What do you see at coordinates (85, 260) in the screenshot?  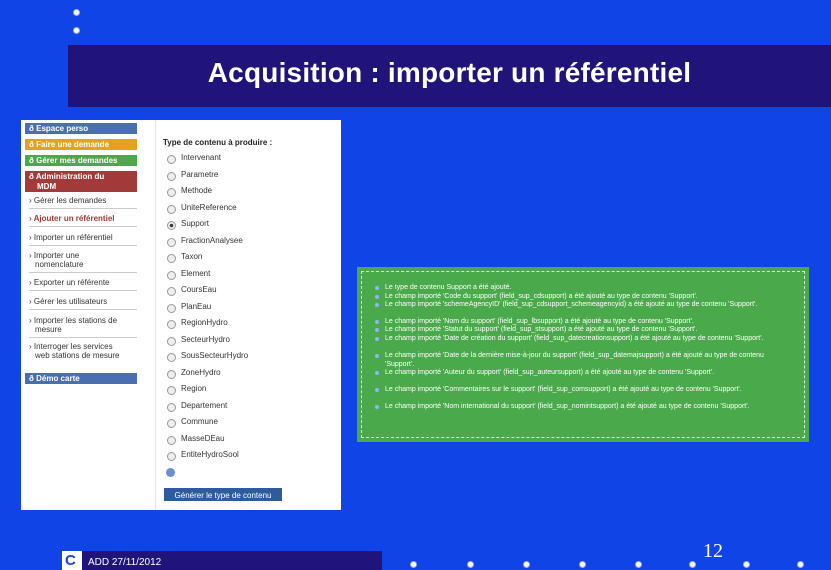 I see `sub-importer-nomenclature: › Importer une nomenclature` at bounding box center [85, 260].